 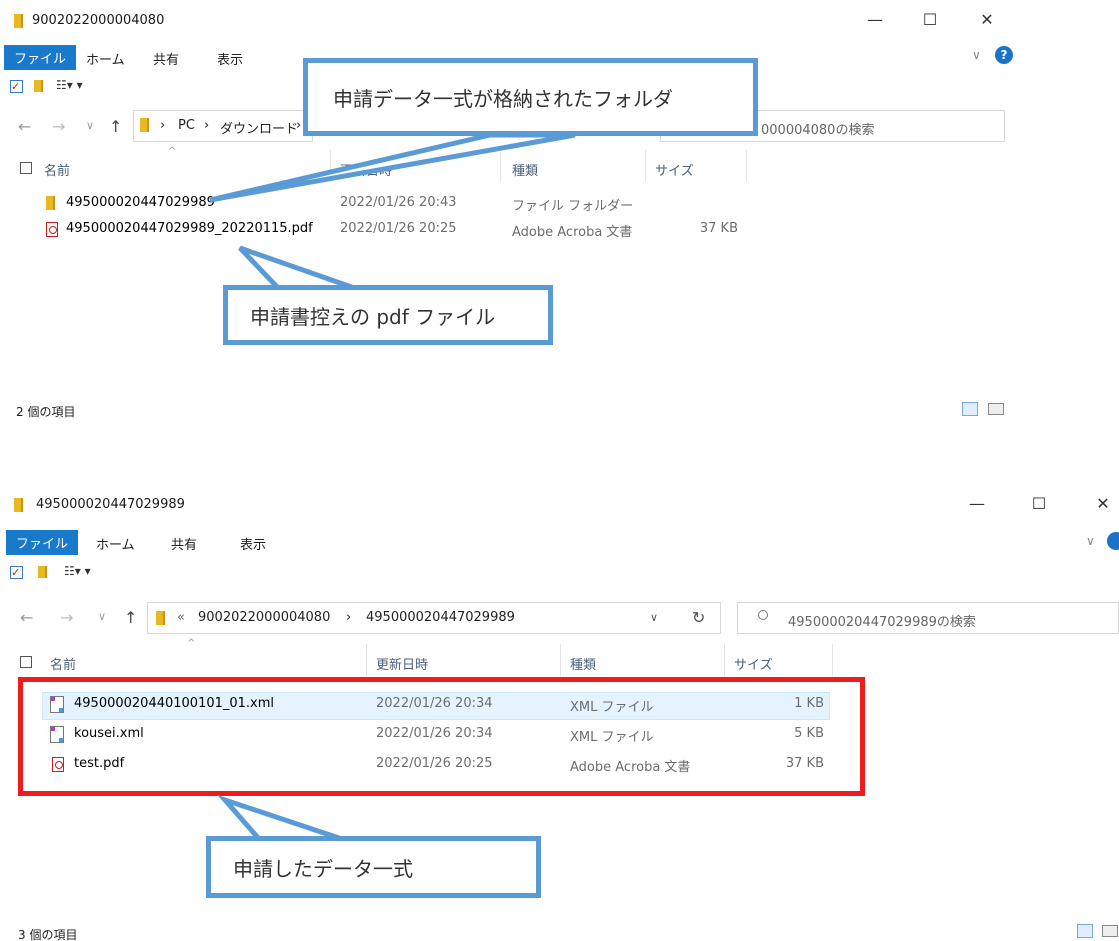 I want to click on callout-folder: 申請データ一式が格納されたフォルダ, so click(x=530, y=97).